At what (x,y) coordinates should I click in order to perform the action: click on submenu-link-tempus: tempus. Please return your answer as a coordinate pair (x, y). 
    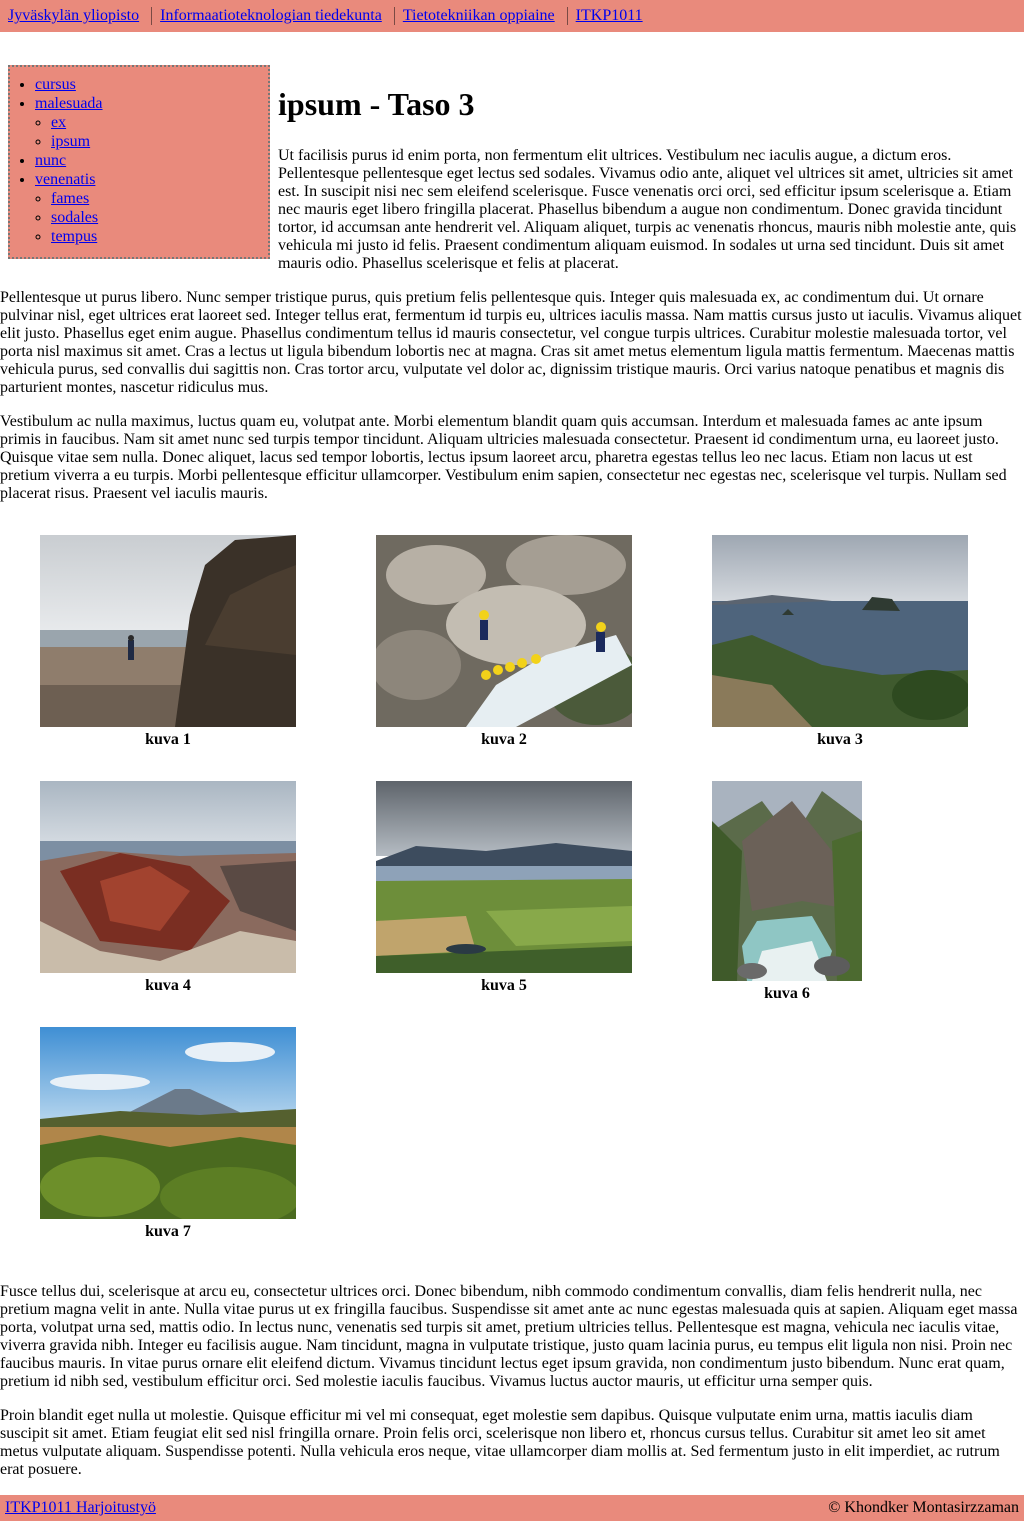
    Looking at the image, I should click on (74, 236).